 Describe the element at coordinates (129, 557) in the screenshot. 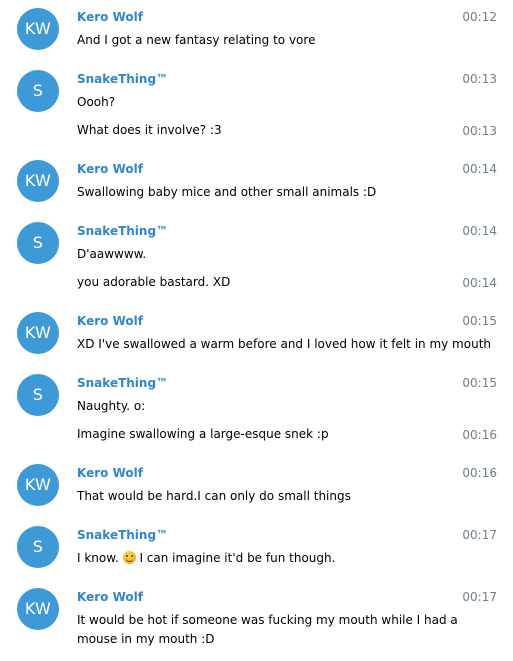

I see `smile-emoji-icon` at that location.